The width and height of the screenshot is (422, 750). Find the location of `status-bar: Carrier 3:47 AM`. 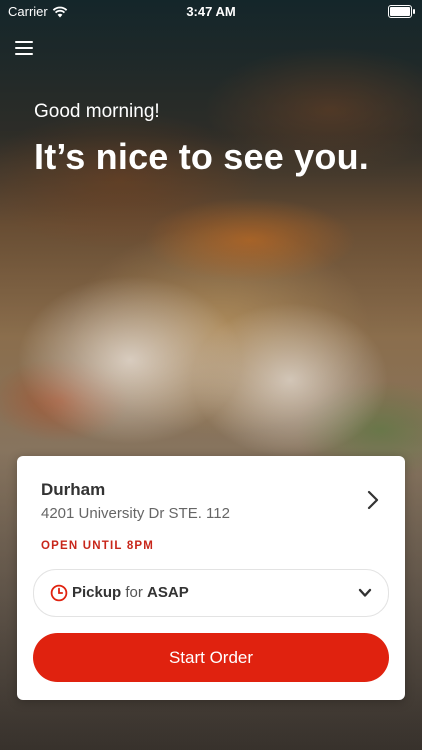

status-bar: Carrier 3:47 AM is located at coordinates (211, 12).